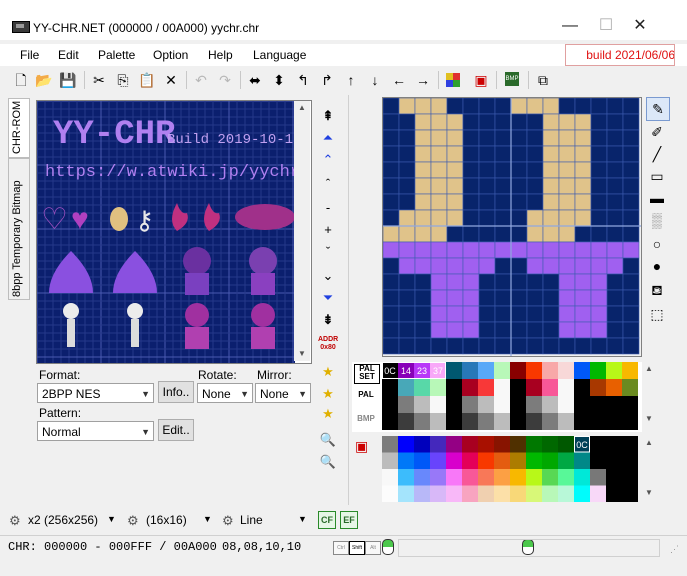 This screenshot has height=576, width=687. I want to click on tab-chr-rom: CHR-ROM, so click(19, 128).